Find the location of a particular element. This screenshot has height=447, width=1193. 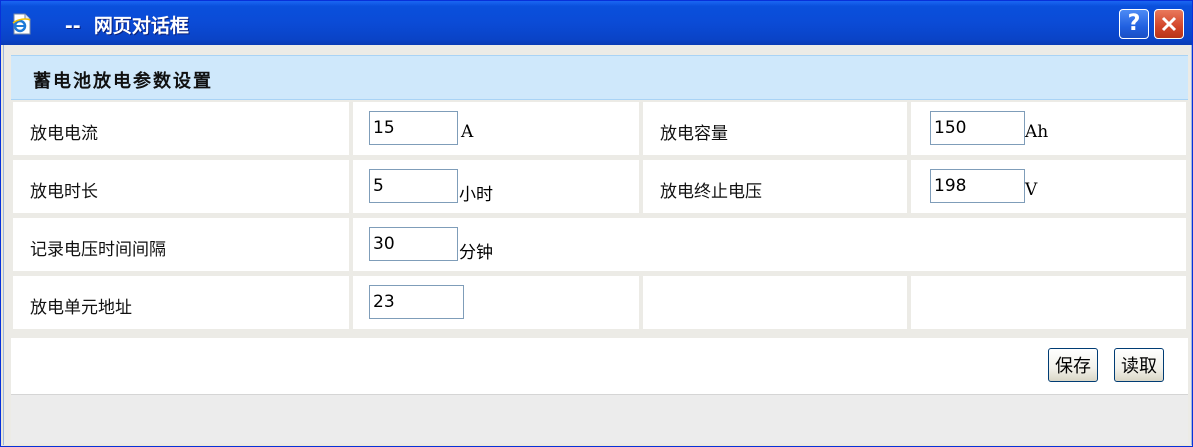

discharge-duration-input is located at coordinates (413, 186).